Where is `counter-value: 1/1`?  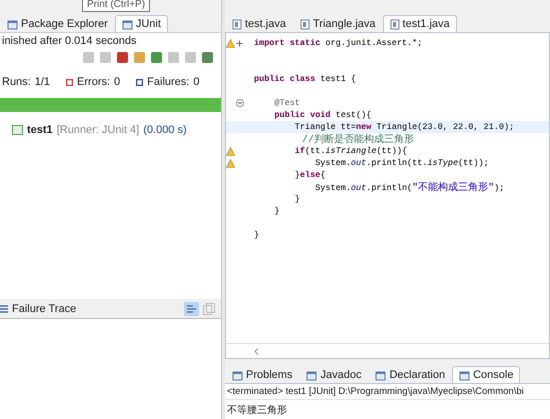
counter-value: 1/1 is located at coordinates (42, 82).